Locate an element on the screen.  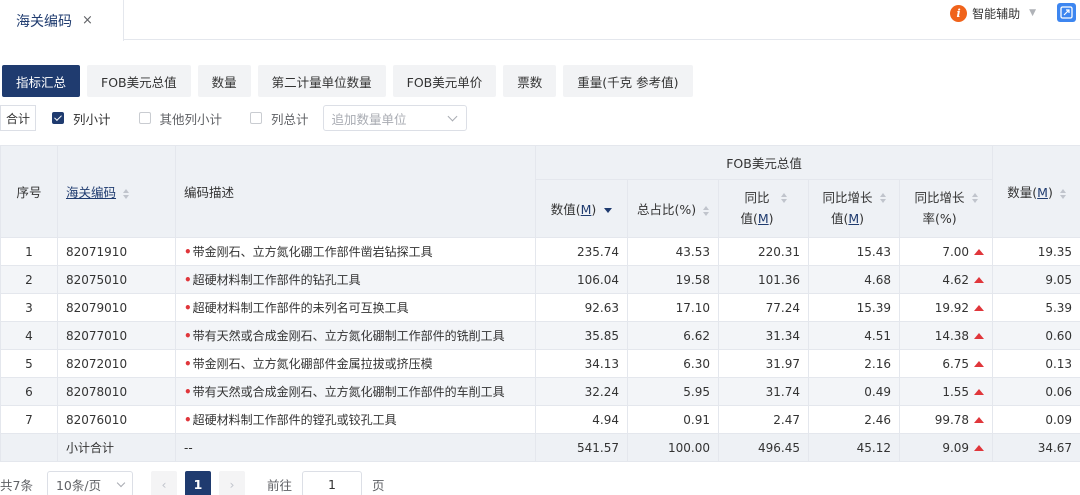
cell-ratio: 0.91 is located at coordinates (673, 419).